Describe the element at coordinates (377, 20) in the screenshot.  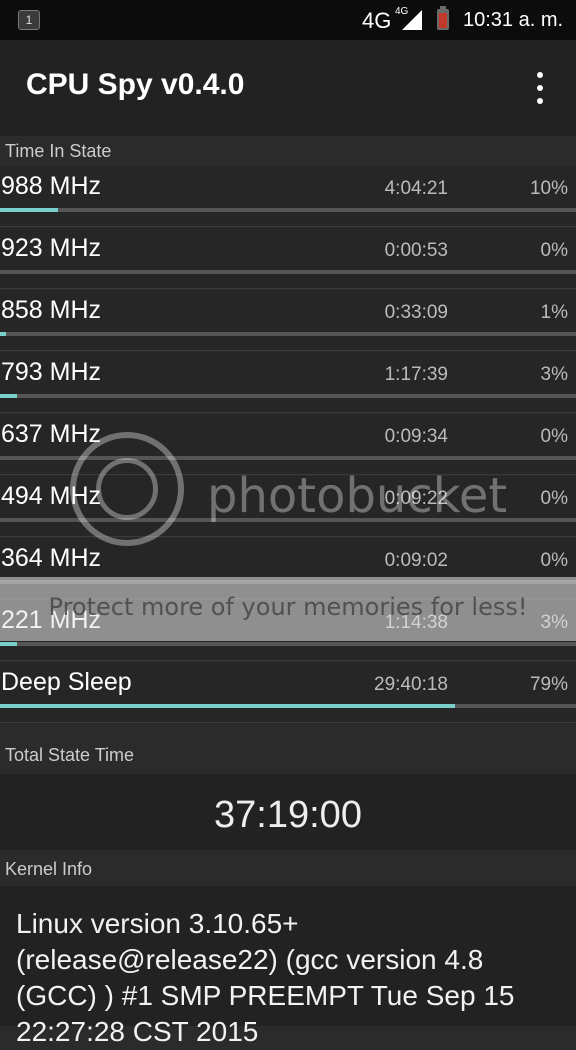
I see `network-type: 4G` at that location.